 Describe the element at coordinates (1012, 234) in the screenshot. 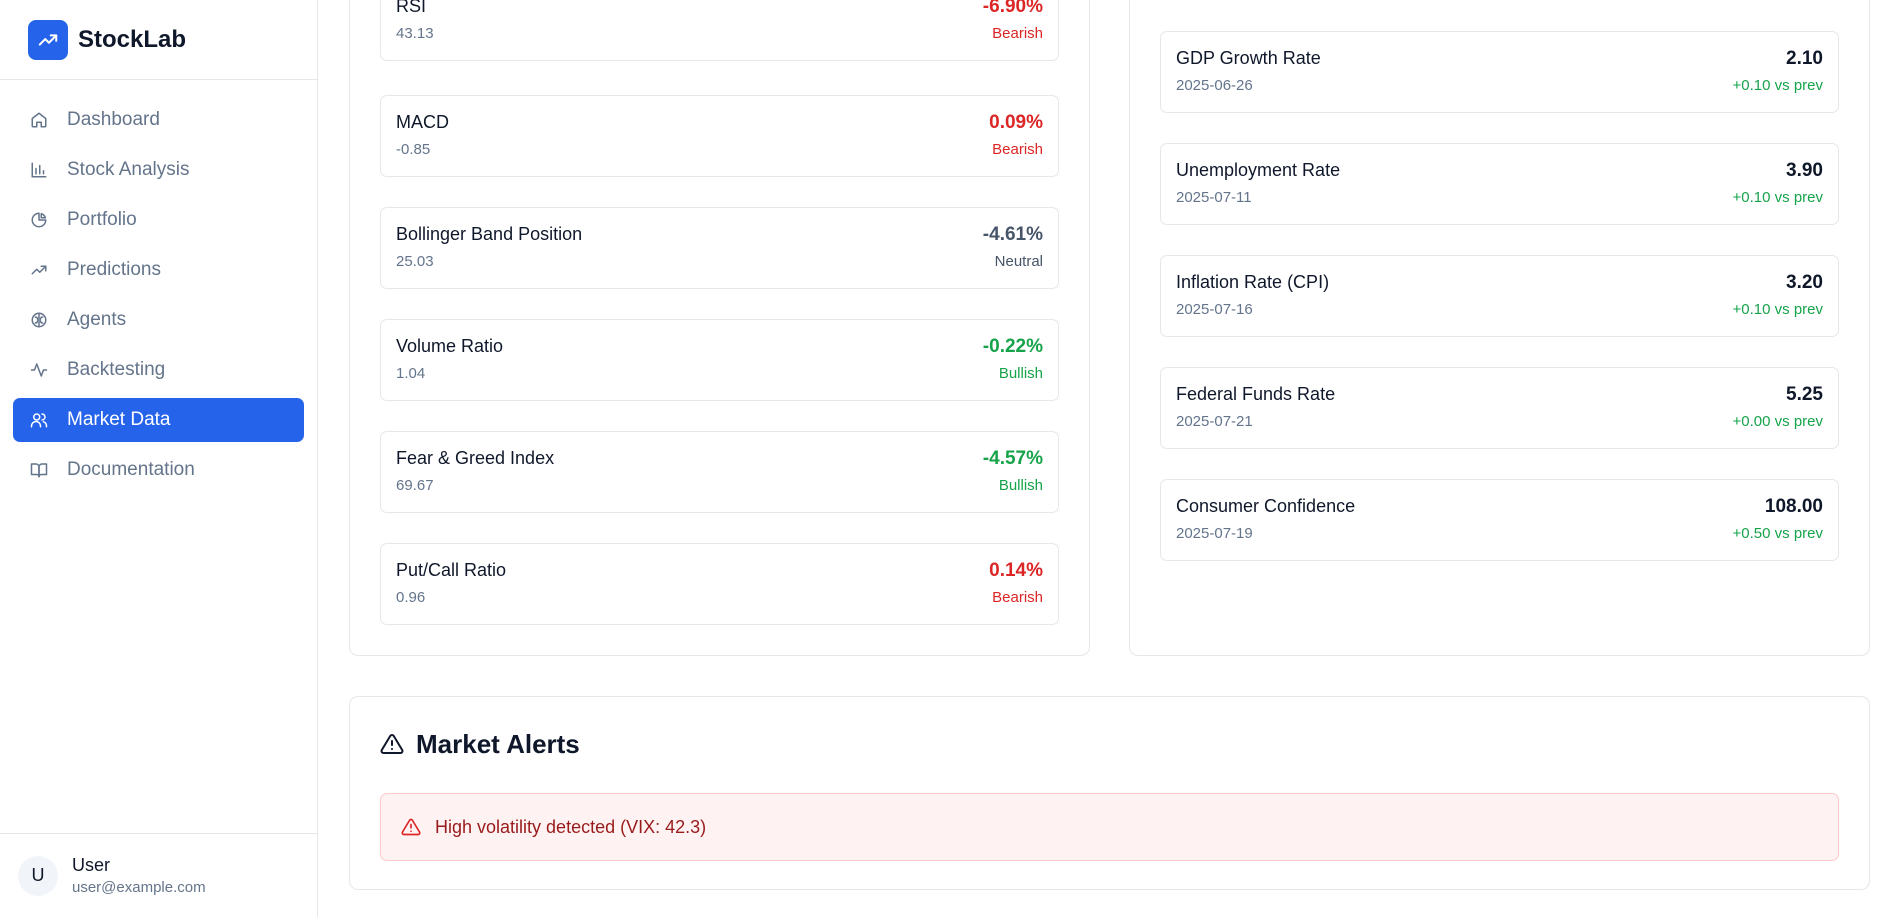

I see `indicator-change: -4.61%` at that location.